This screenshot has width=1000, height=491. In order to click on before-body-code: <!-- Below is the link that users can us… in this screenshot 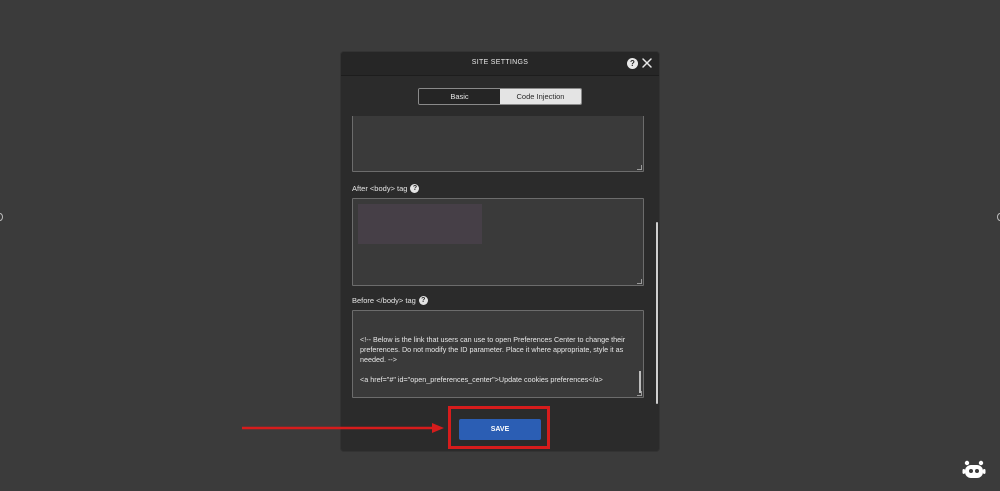, I will do `click(496, 360)`.